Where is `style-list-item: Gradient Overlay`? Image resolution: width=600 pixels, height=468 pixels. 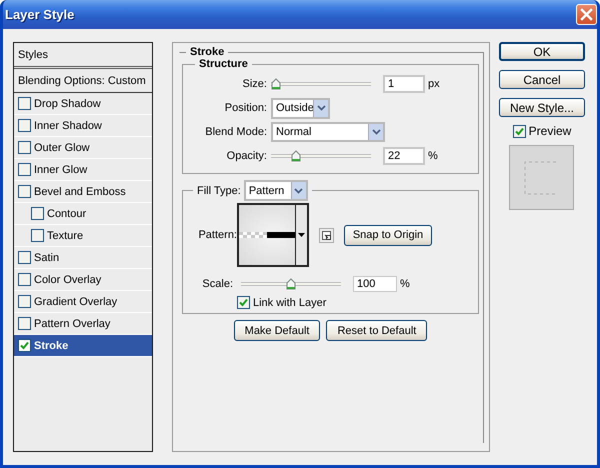
style-list-item: Gradient Overlay is located at coordinates (83, 302).